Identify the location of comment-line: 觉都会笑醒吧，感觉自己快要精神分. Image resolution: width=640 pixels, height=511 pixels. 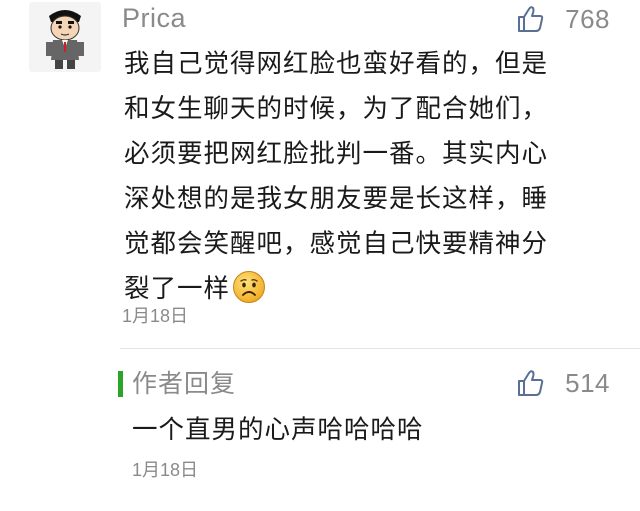
(336, 244).